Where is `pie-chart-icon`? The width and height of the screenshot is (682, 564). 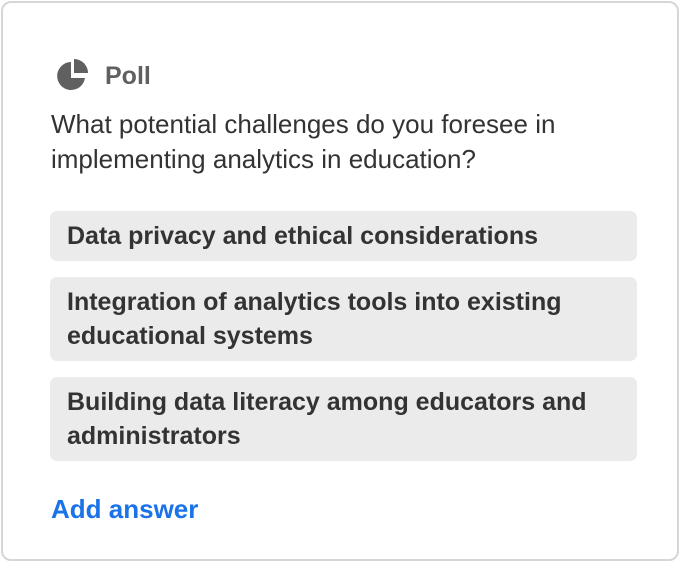 pie-chart-icon is located at coordinates (73, 76).